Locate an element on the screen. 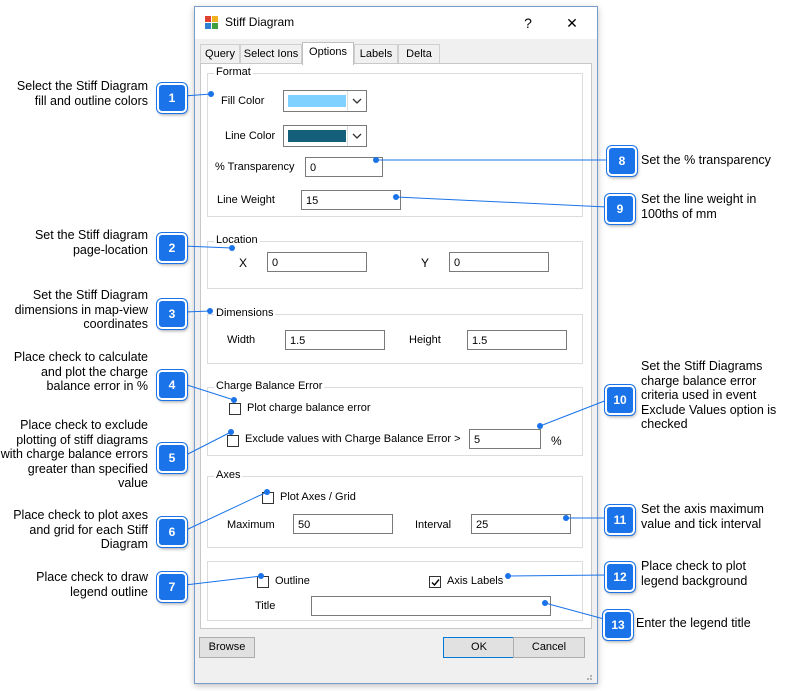 Image resolution: width=787 pixels, height=691 pixels. tab-delta: Delta is located at coordinates (419, 54).